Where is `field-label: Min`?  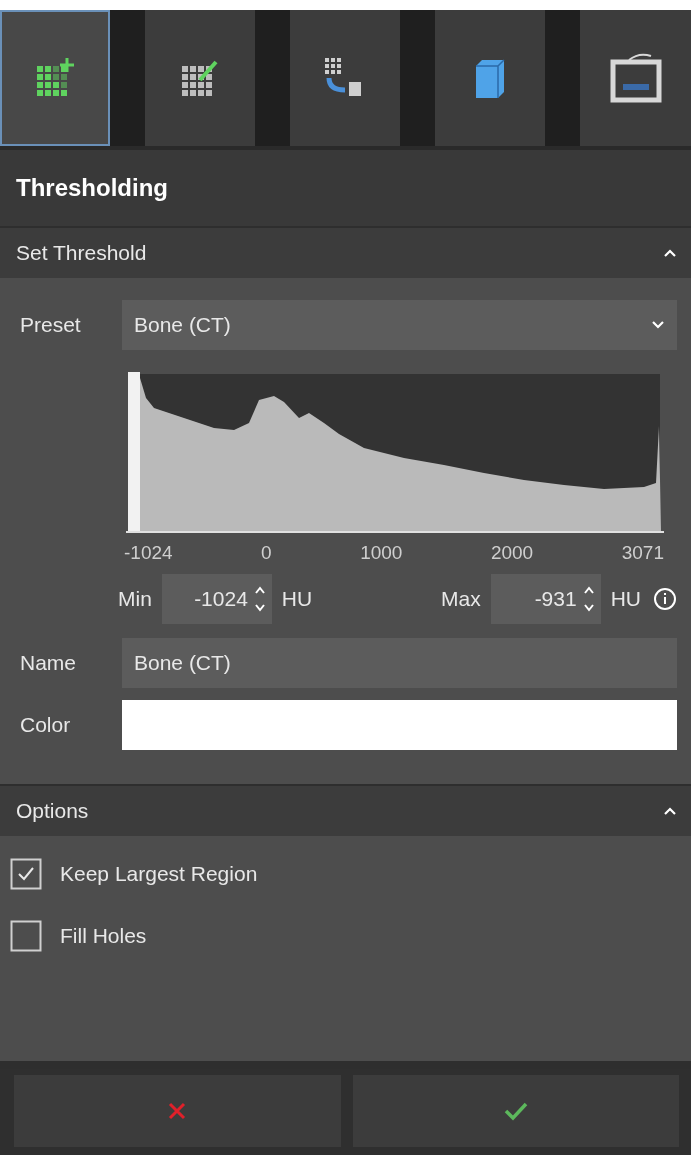
field-label: Min is located at coordinates (135, 599).